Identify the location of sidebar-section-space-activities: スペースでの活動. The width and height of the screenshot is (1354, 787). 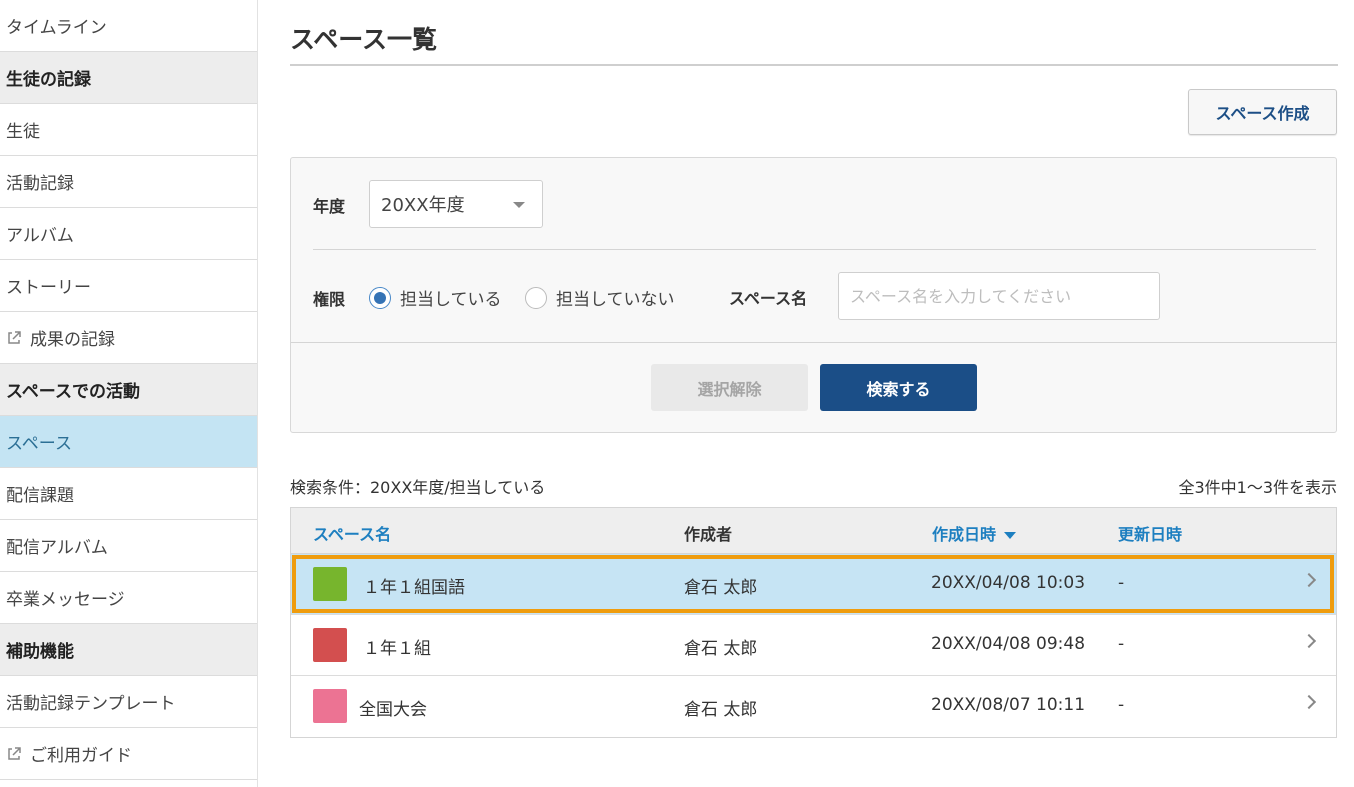
(128, 390).